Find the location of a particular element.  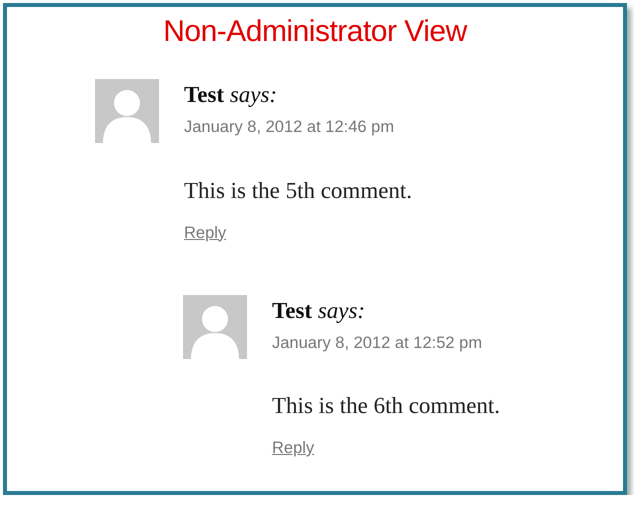

comment-text: This is the 6th comment. is located at coordinates (386, 405).